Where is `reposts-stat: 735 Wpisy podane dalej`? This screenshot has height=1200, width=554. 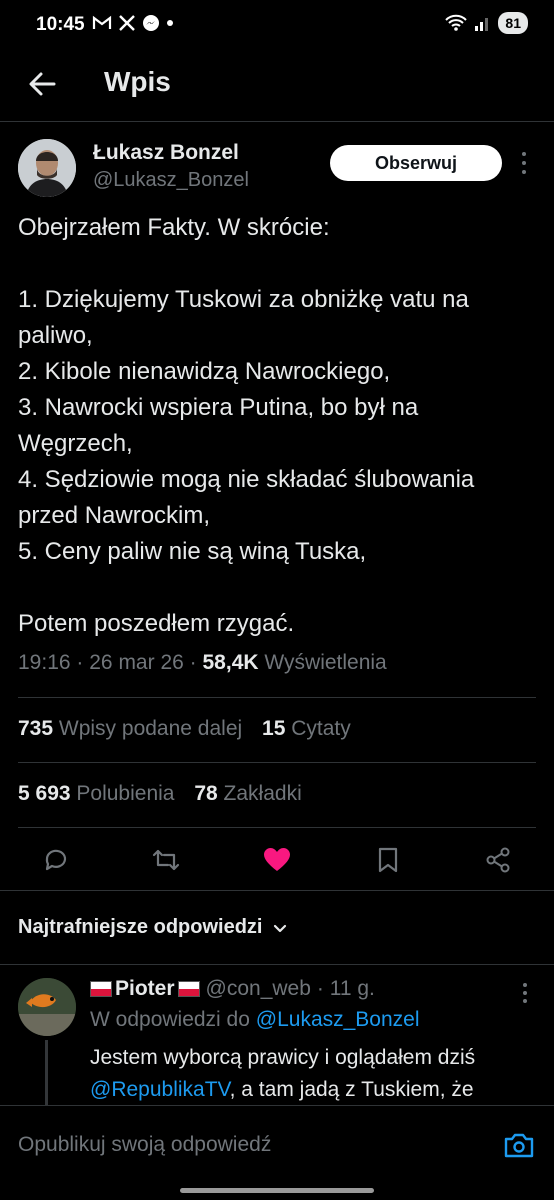
reposts-stat: 735 Wpisy podane dalej is located at coordinates (130, 728).